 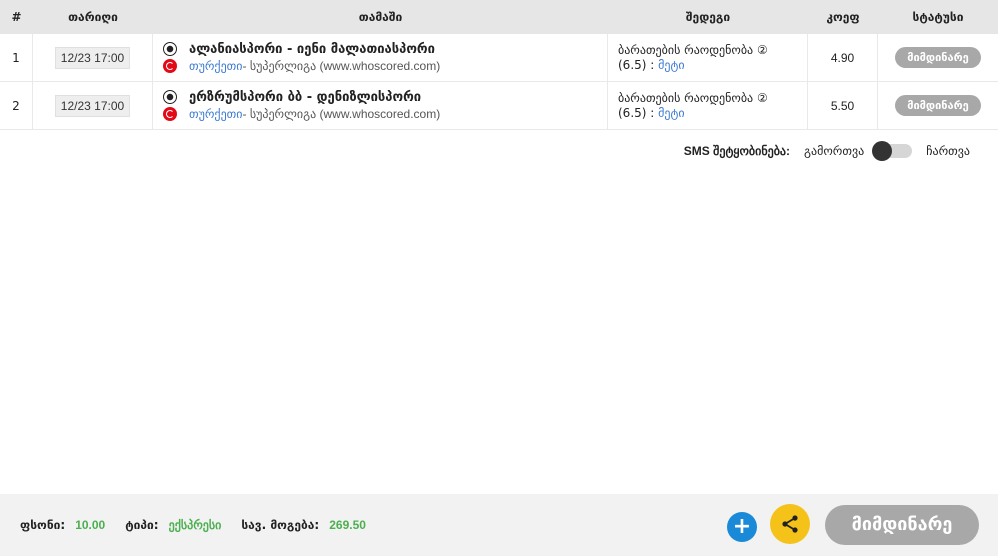 I want to click on row-index: 1, so click(x=16, y=57).